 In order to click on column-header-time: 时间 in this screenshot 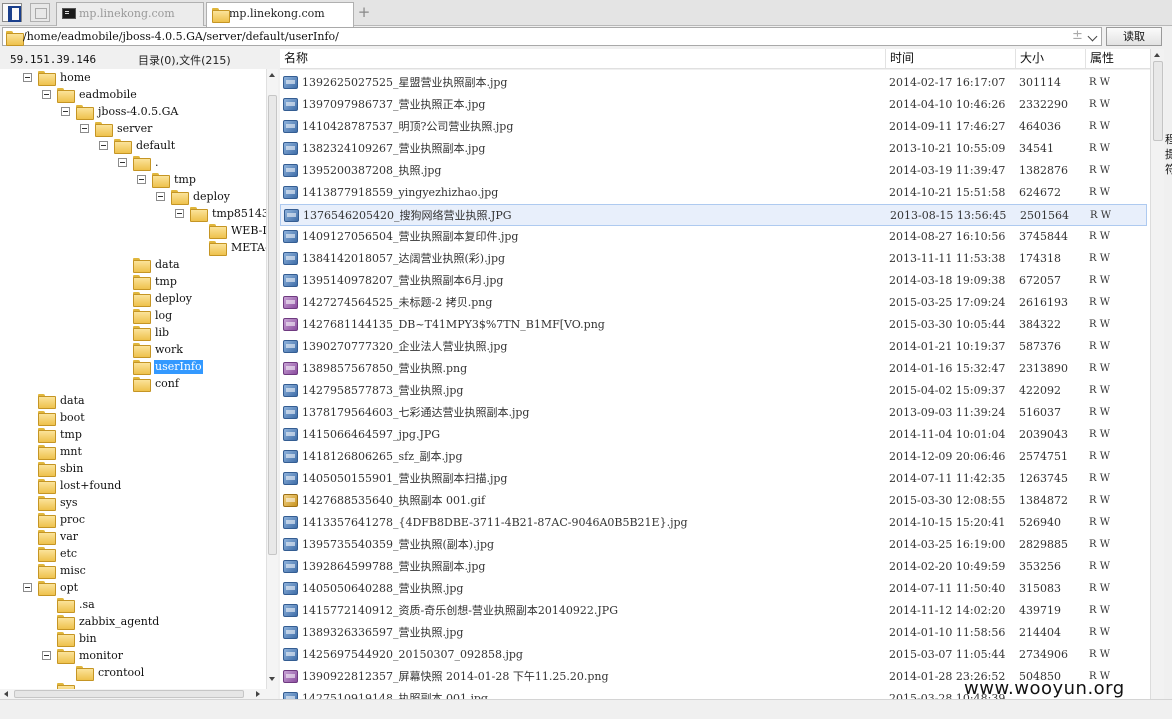, I will do `click(951, 58)`.